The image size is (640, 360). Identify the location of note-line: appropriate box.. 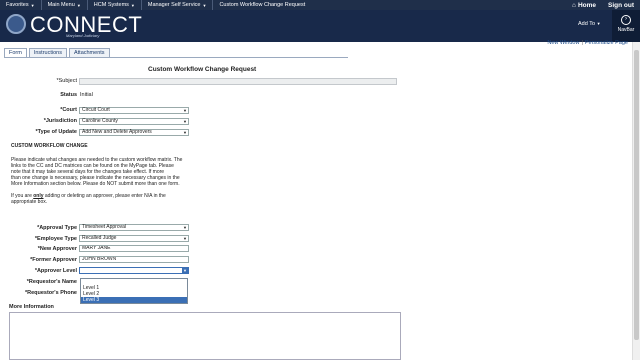
(29, 202).